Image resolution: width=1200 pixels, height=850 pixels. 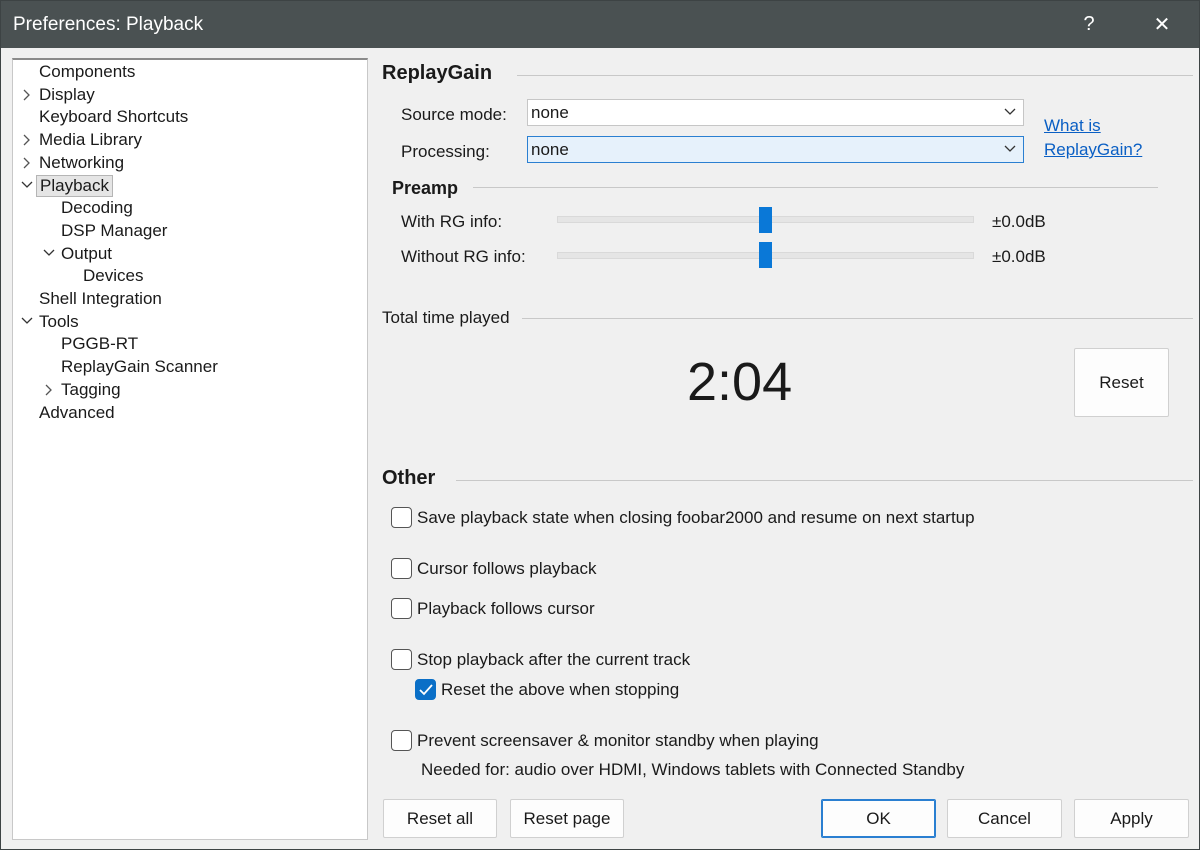 What do you see at coordinates (1131, 818) in the screenshot?
I see `apply-button: Apply` at bounding box center [1131, 818].